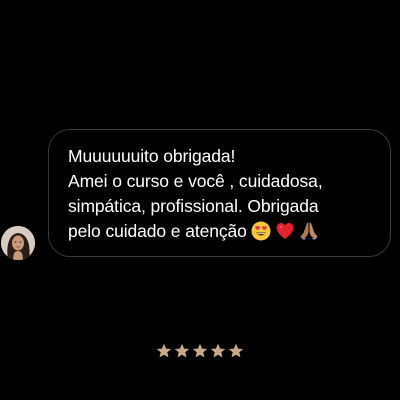 The width and height of the screenshot is (400, 400). Describe the element at coordinates (193, 206) in the screenshot. I see `message-line: simpática, profissional. Obrigada` at that location.